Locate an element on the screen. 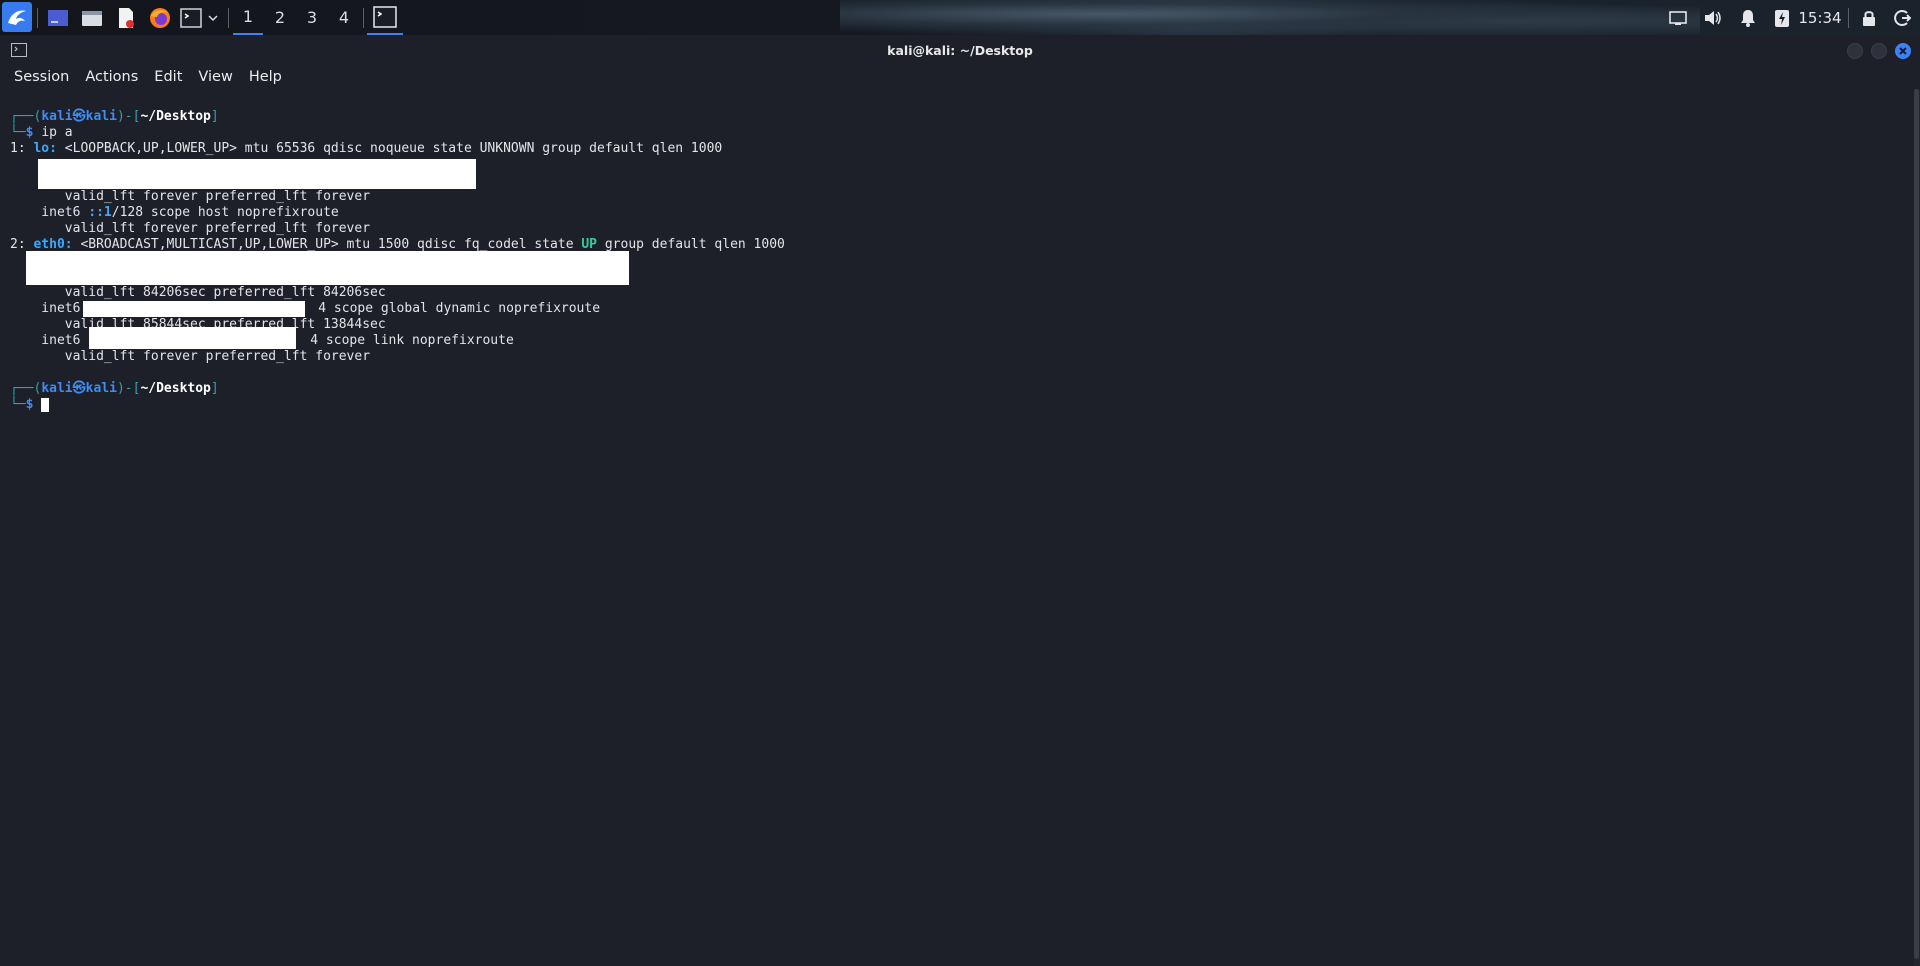 Image resolution: width=1920 pixels, height=966 pixels. taskbar-terminal-window is located at coordinates (385, 17).